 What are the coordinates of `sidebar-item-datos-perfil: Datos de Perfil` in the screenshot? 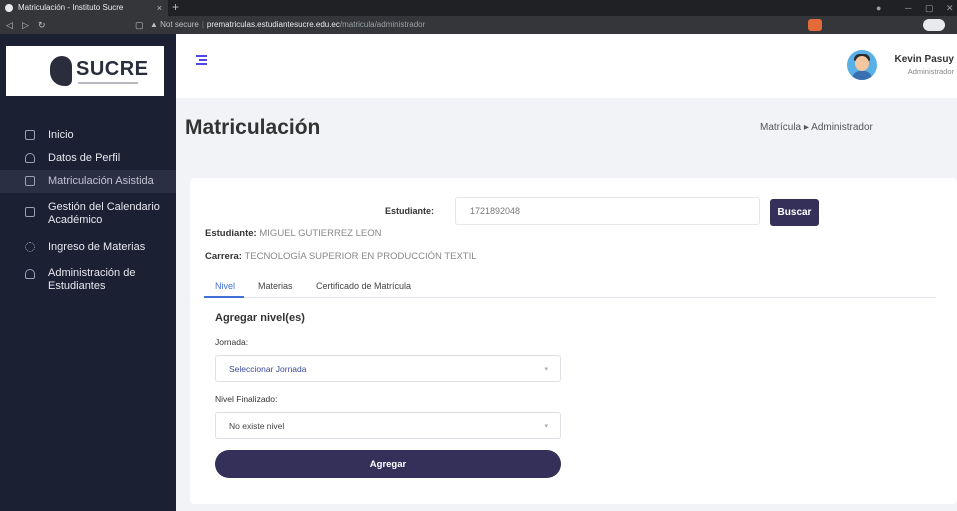 It's located at (88, 158).